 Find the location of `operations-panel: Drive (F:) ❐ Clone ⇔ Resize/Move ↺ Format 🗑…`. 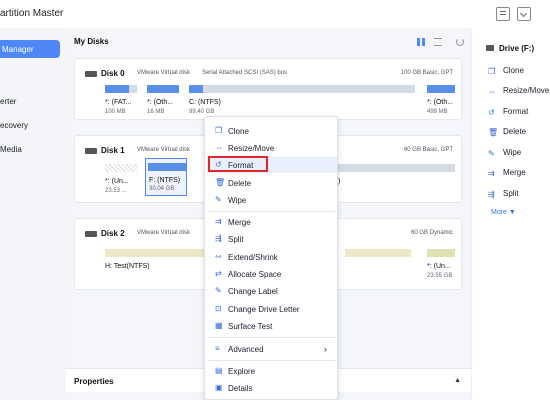

operations-panel: Drive (F:) ❐ Clone ⇔ Resize/Move ↺ Format 🗑… is located at coordinates (510, 214).